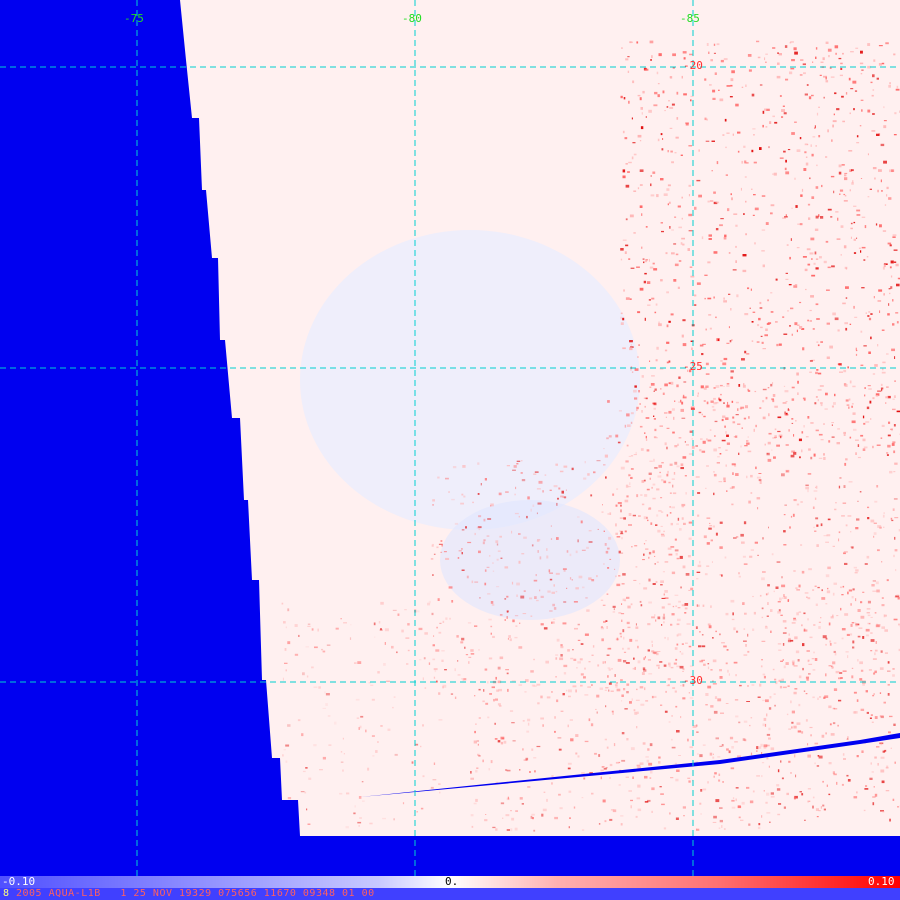 The image size is (900, 900). Describe the element at coordinates (693, 65) in the screenshot. I see `latitude-label: -20` at that location.